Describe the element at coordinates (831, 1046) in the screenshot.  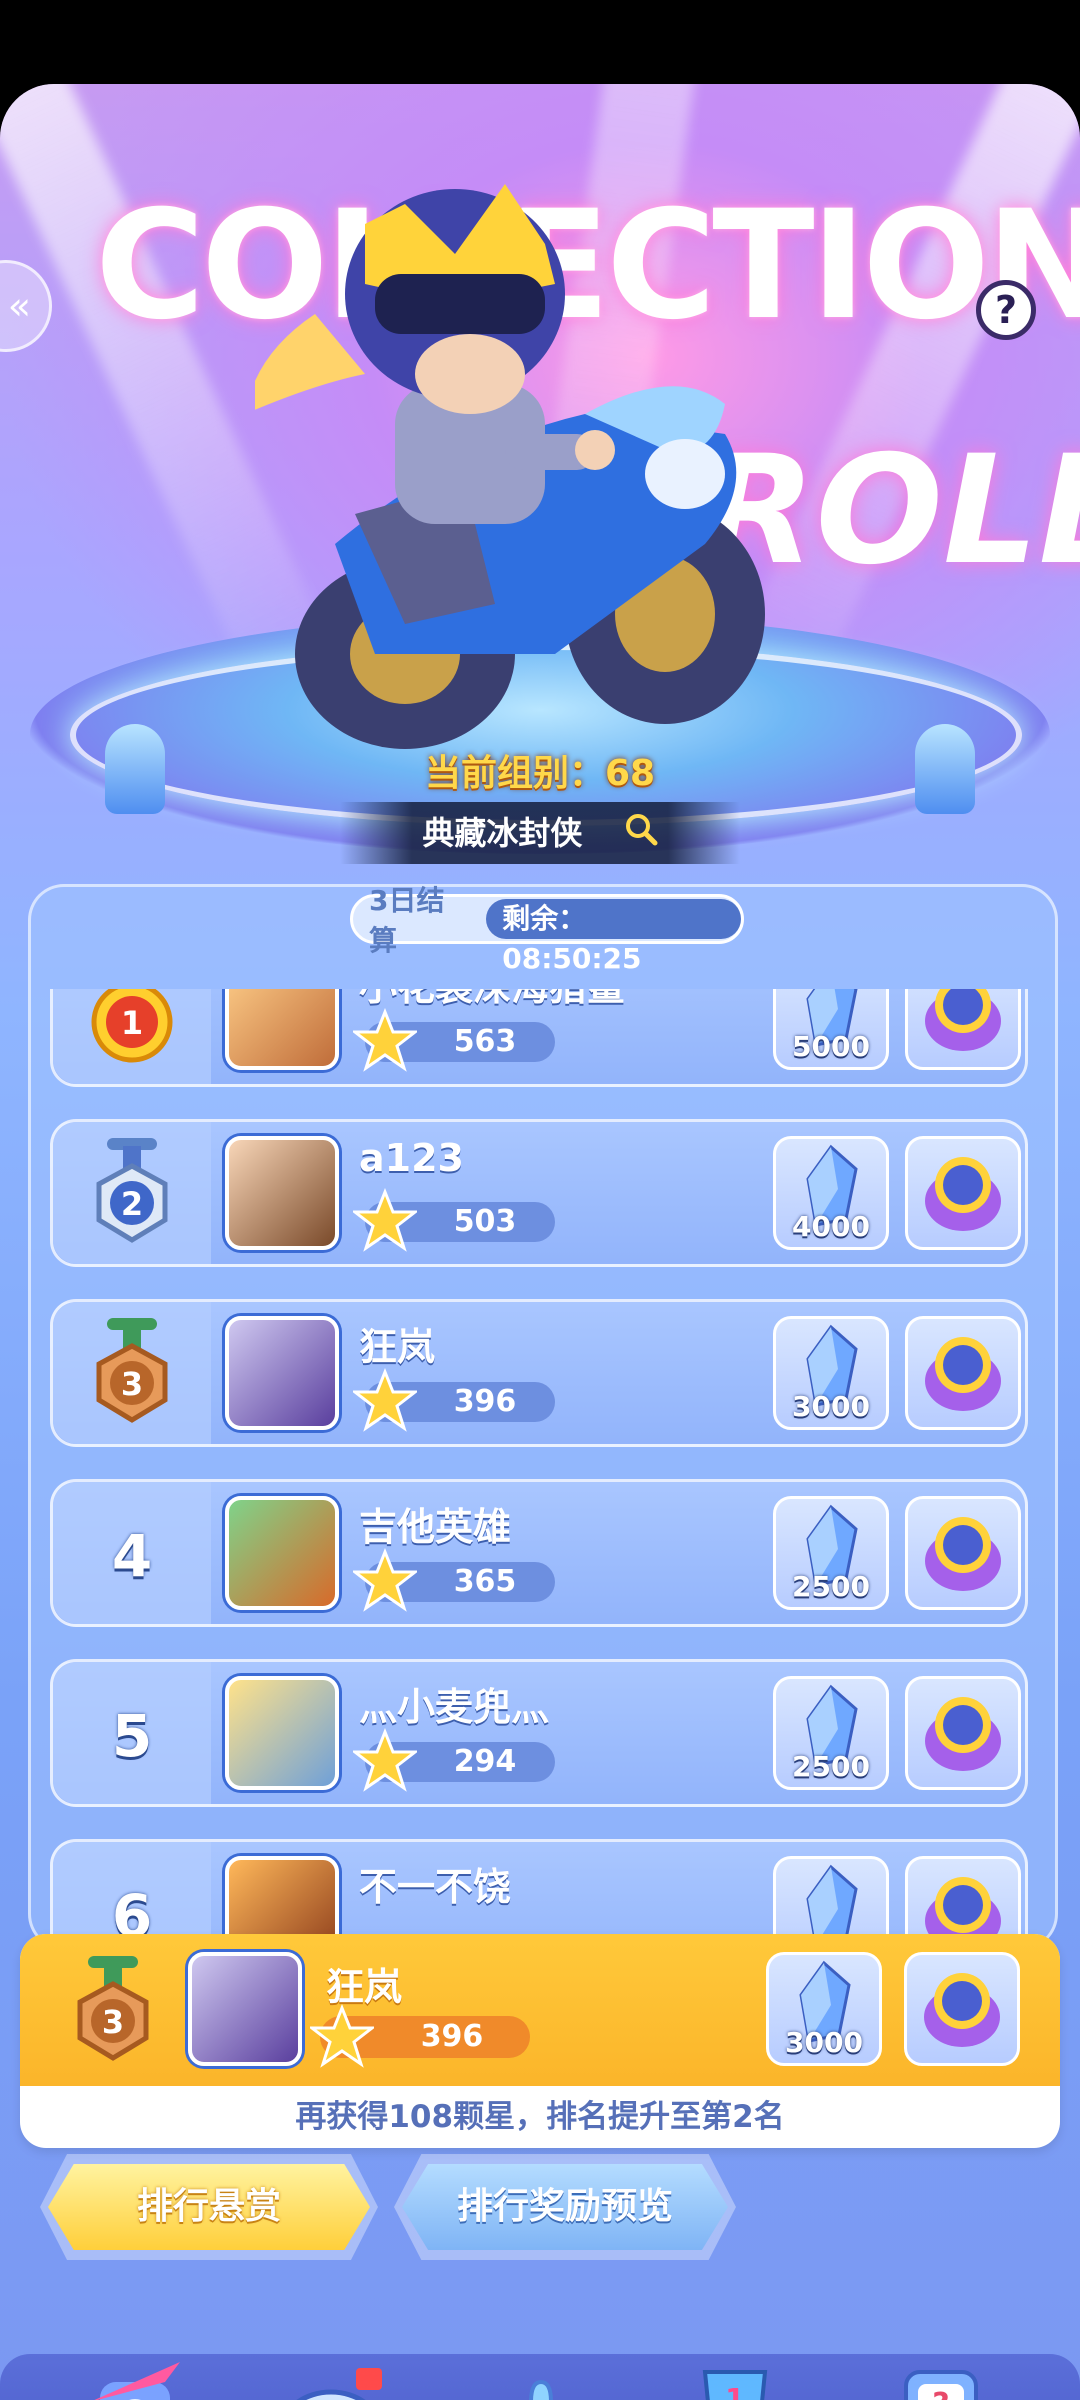
I see `crystal-amount: 5000` at that location.